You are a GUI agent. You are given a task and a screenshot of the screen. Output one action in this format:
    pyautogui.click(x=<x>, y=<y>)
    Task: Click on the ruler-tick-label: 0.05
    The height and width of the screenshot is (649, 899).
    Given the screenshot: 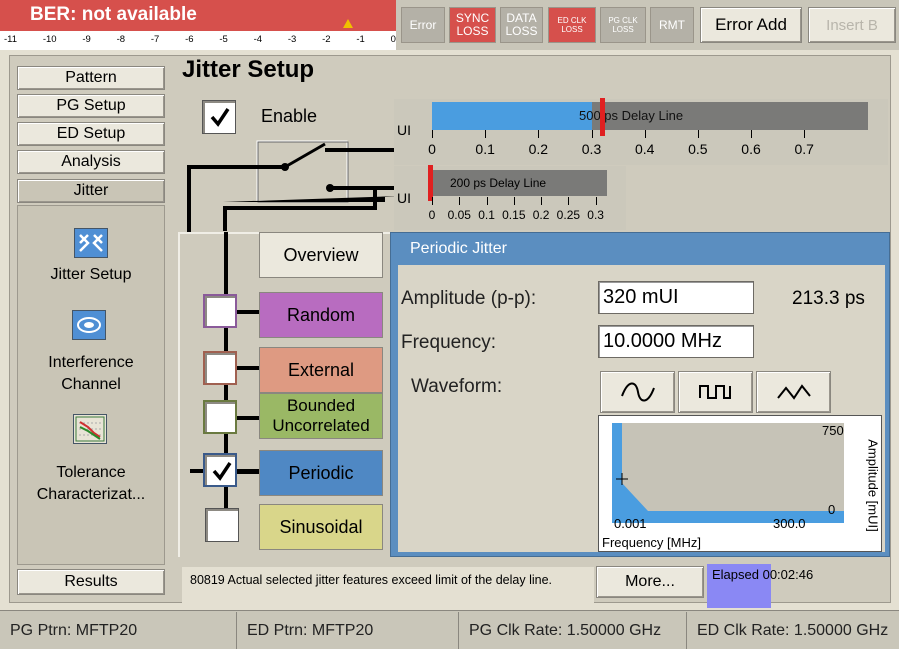 What is the action you would take?
    pyautogui.click(x=459, y=215)
    